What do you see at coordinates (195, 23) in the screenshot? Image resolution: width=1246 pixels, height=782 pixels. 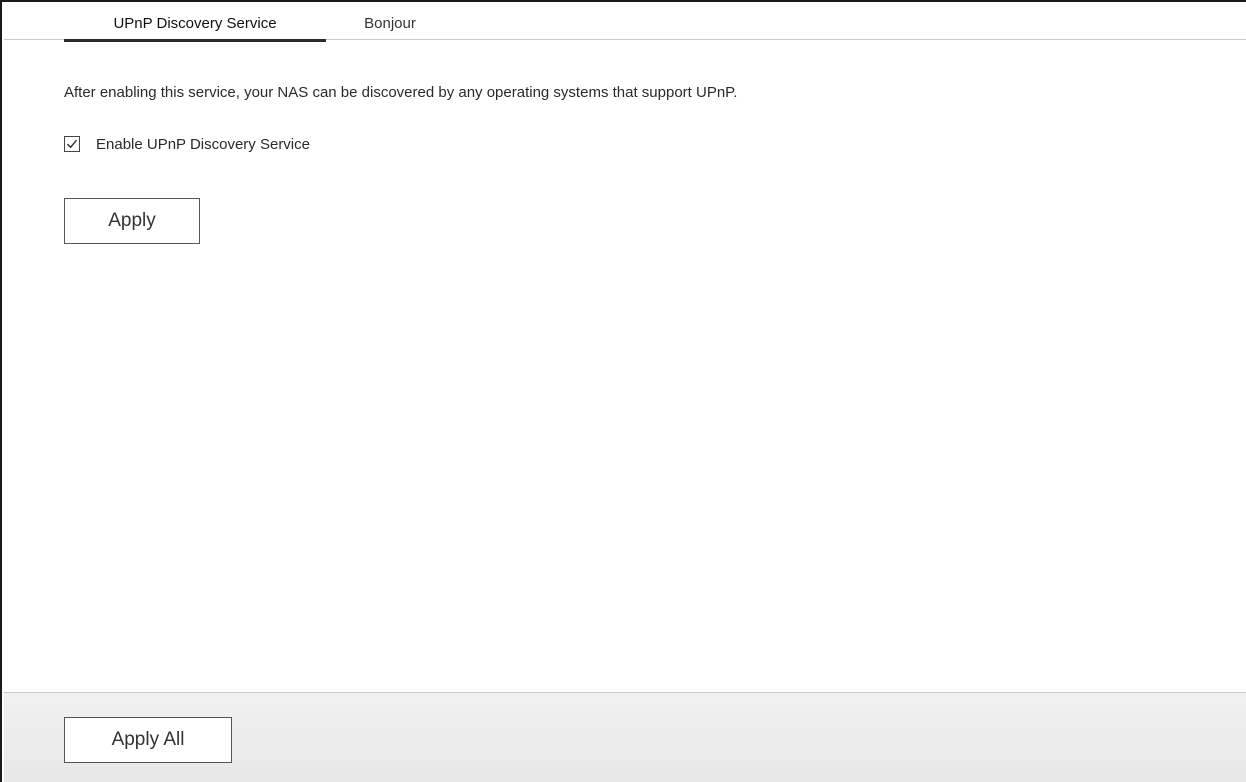 I see `tab-upnp-discovery-service: UPnP Discovery Service` at bounding box center [195, 23].